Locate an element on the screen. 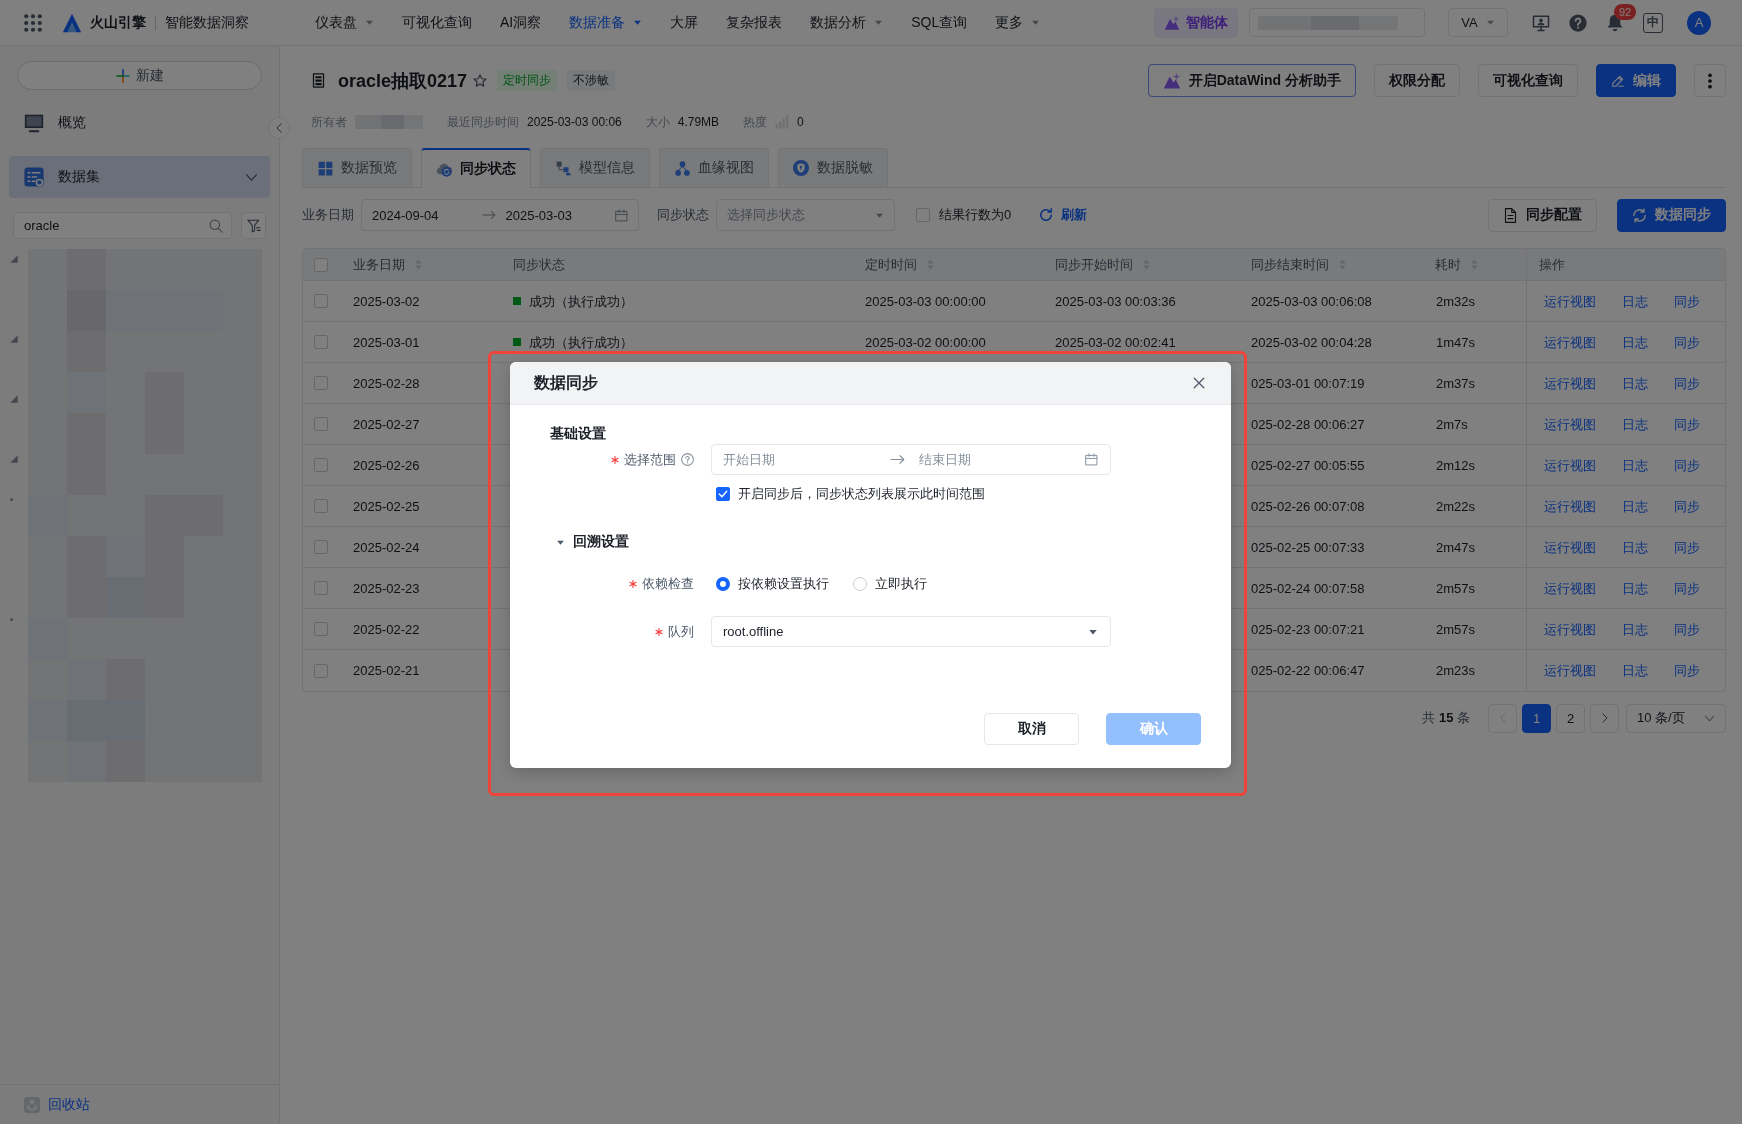 The image size is (1742, 1124). total-count: 共 15 条 is located at coordinates (1446, 718).